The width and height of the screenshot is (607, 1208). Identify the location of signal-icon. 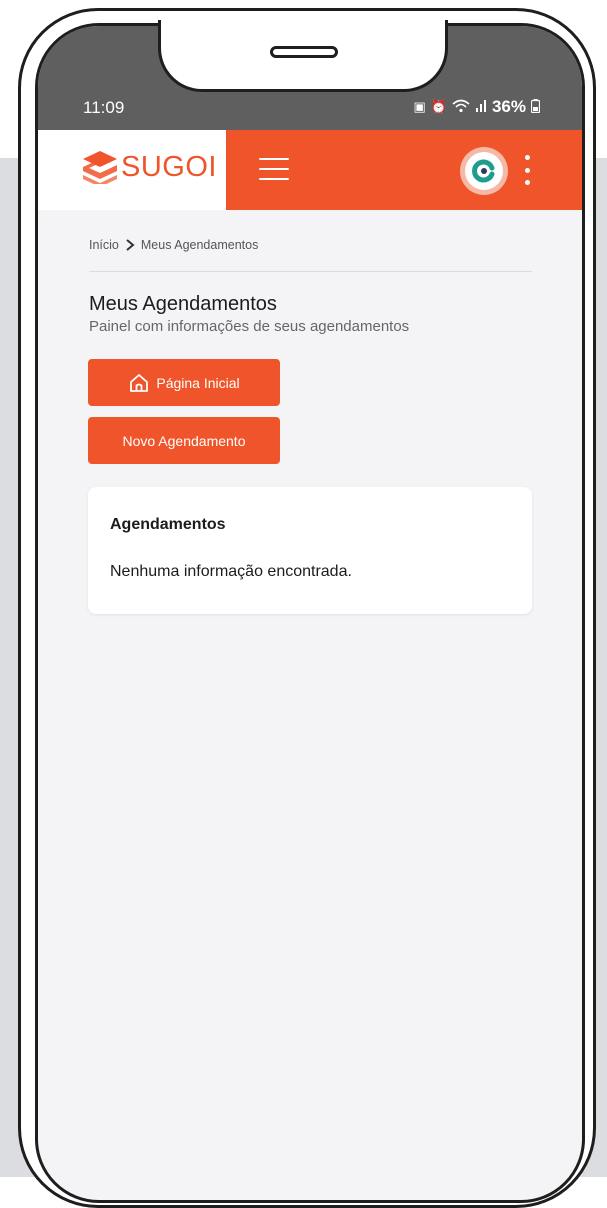
(481, 107).